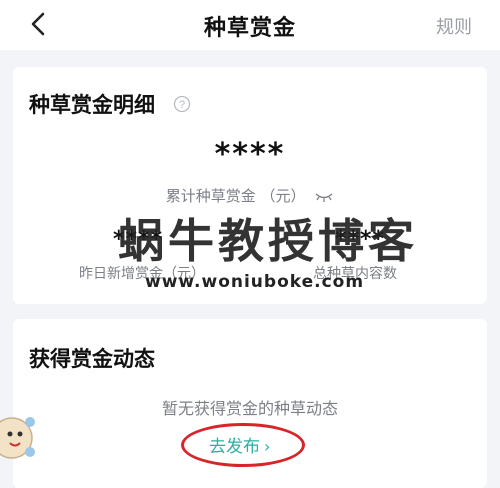 Image resolution: width=500 pixels, height=488 pixels. Describe the element at coordinates (268, 241) in the screenshot. I see `watermark-text: 蜗牛教授博客` at that location.